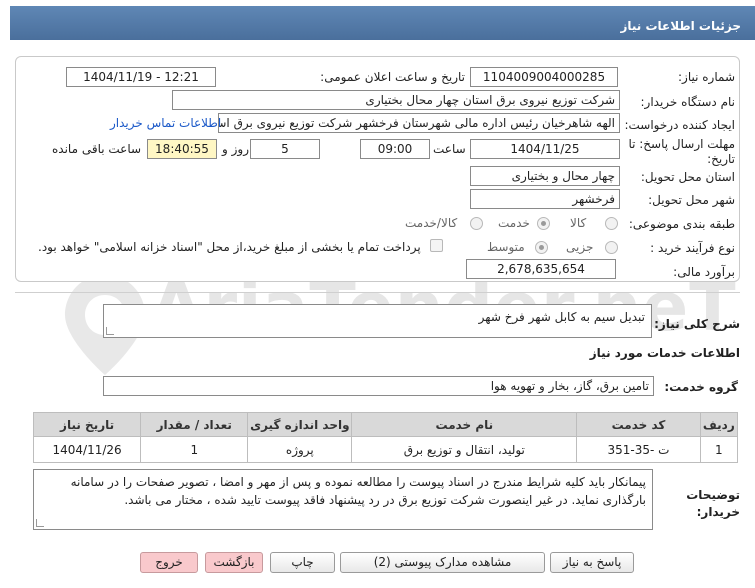 The height and width of the screenshot is (588, 755). What do you see at coordinates (713, 503) in the screenshot?
I see `buyer-notes-label: توضیحات خریدار:` at bounding box center [713, 503].